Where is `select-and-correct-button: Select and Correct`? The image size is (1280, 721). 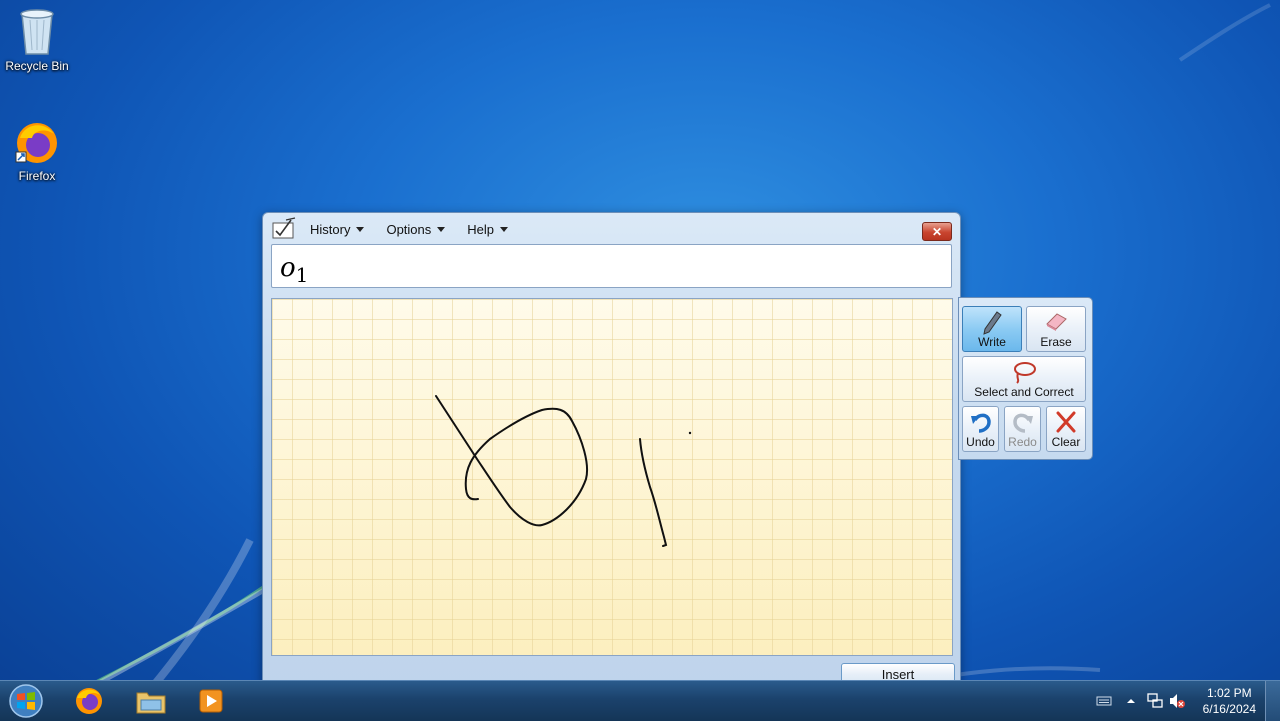 select-and-correct-button: Select and Correct is located at coordinates (1024, 379).